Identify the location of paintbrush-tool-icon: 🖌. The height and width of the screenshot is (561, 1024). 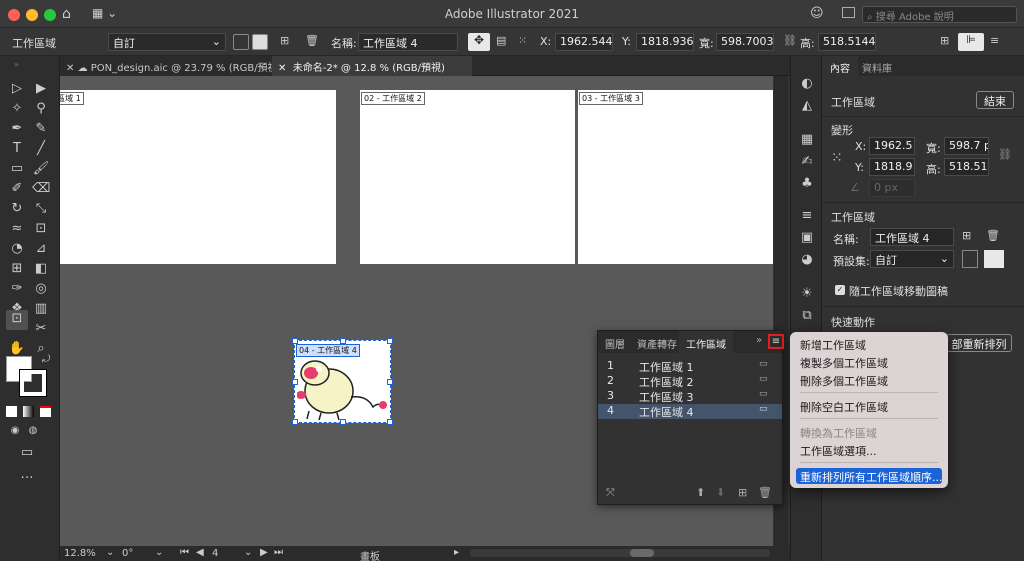
(41, 169).